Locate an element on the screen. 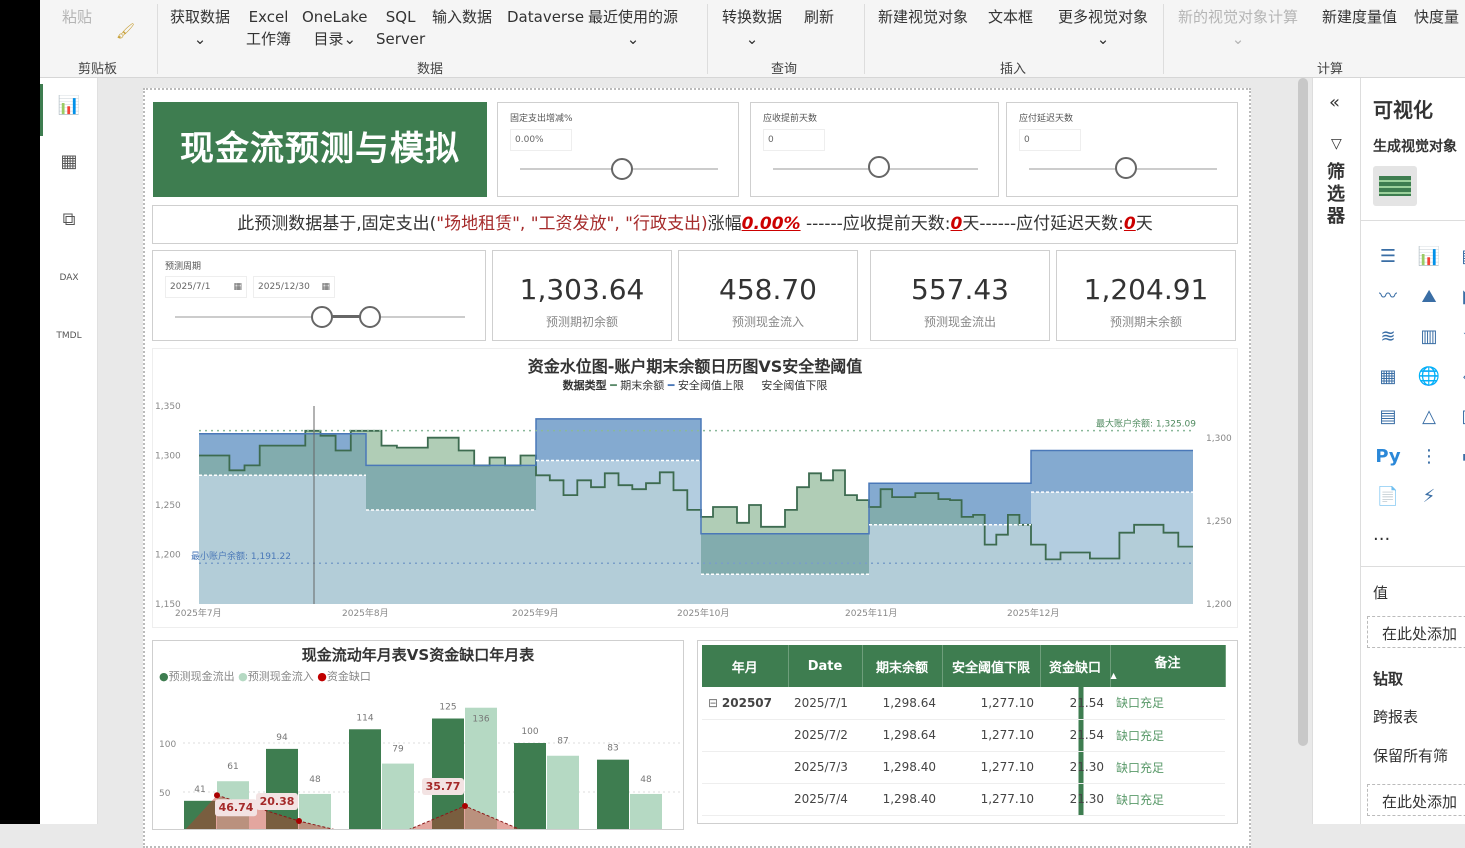 Image resolution: width=1465 pixels, height=848 pixels. enter-data-button: 输入数据 is located at coordinates (462, 17).